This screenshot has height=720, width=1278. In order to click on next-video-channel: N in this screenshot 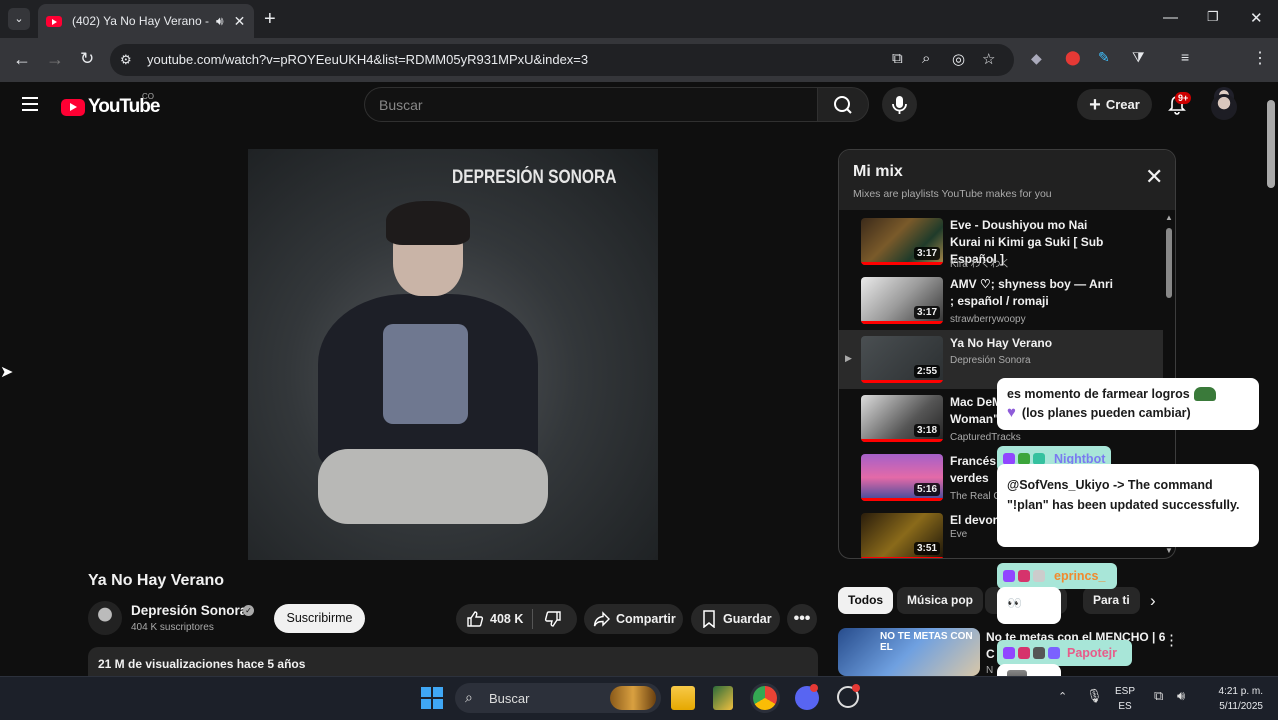, I will do `click(990, 670)`.